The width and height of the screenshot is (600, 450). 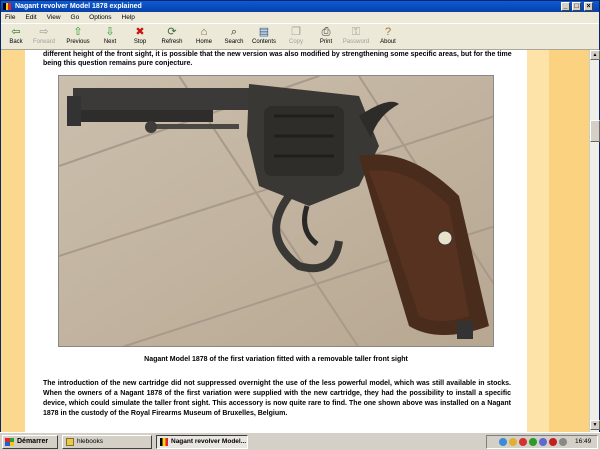 I want to click on toolbar-label: Next, so click(x=110, y=42).